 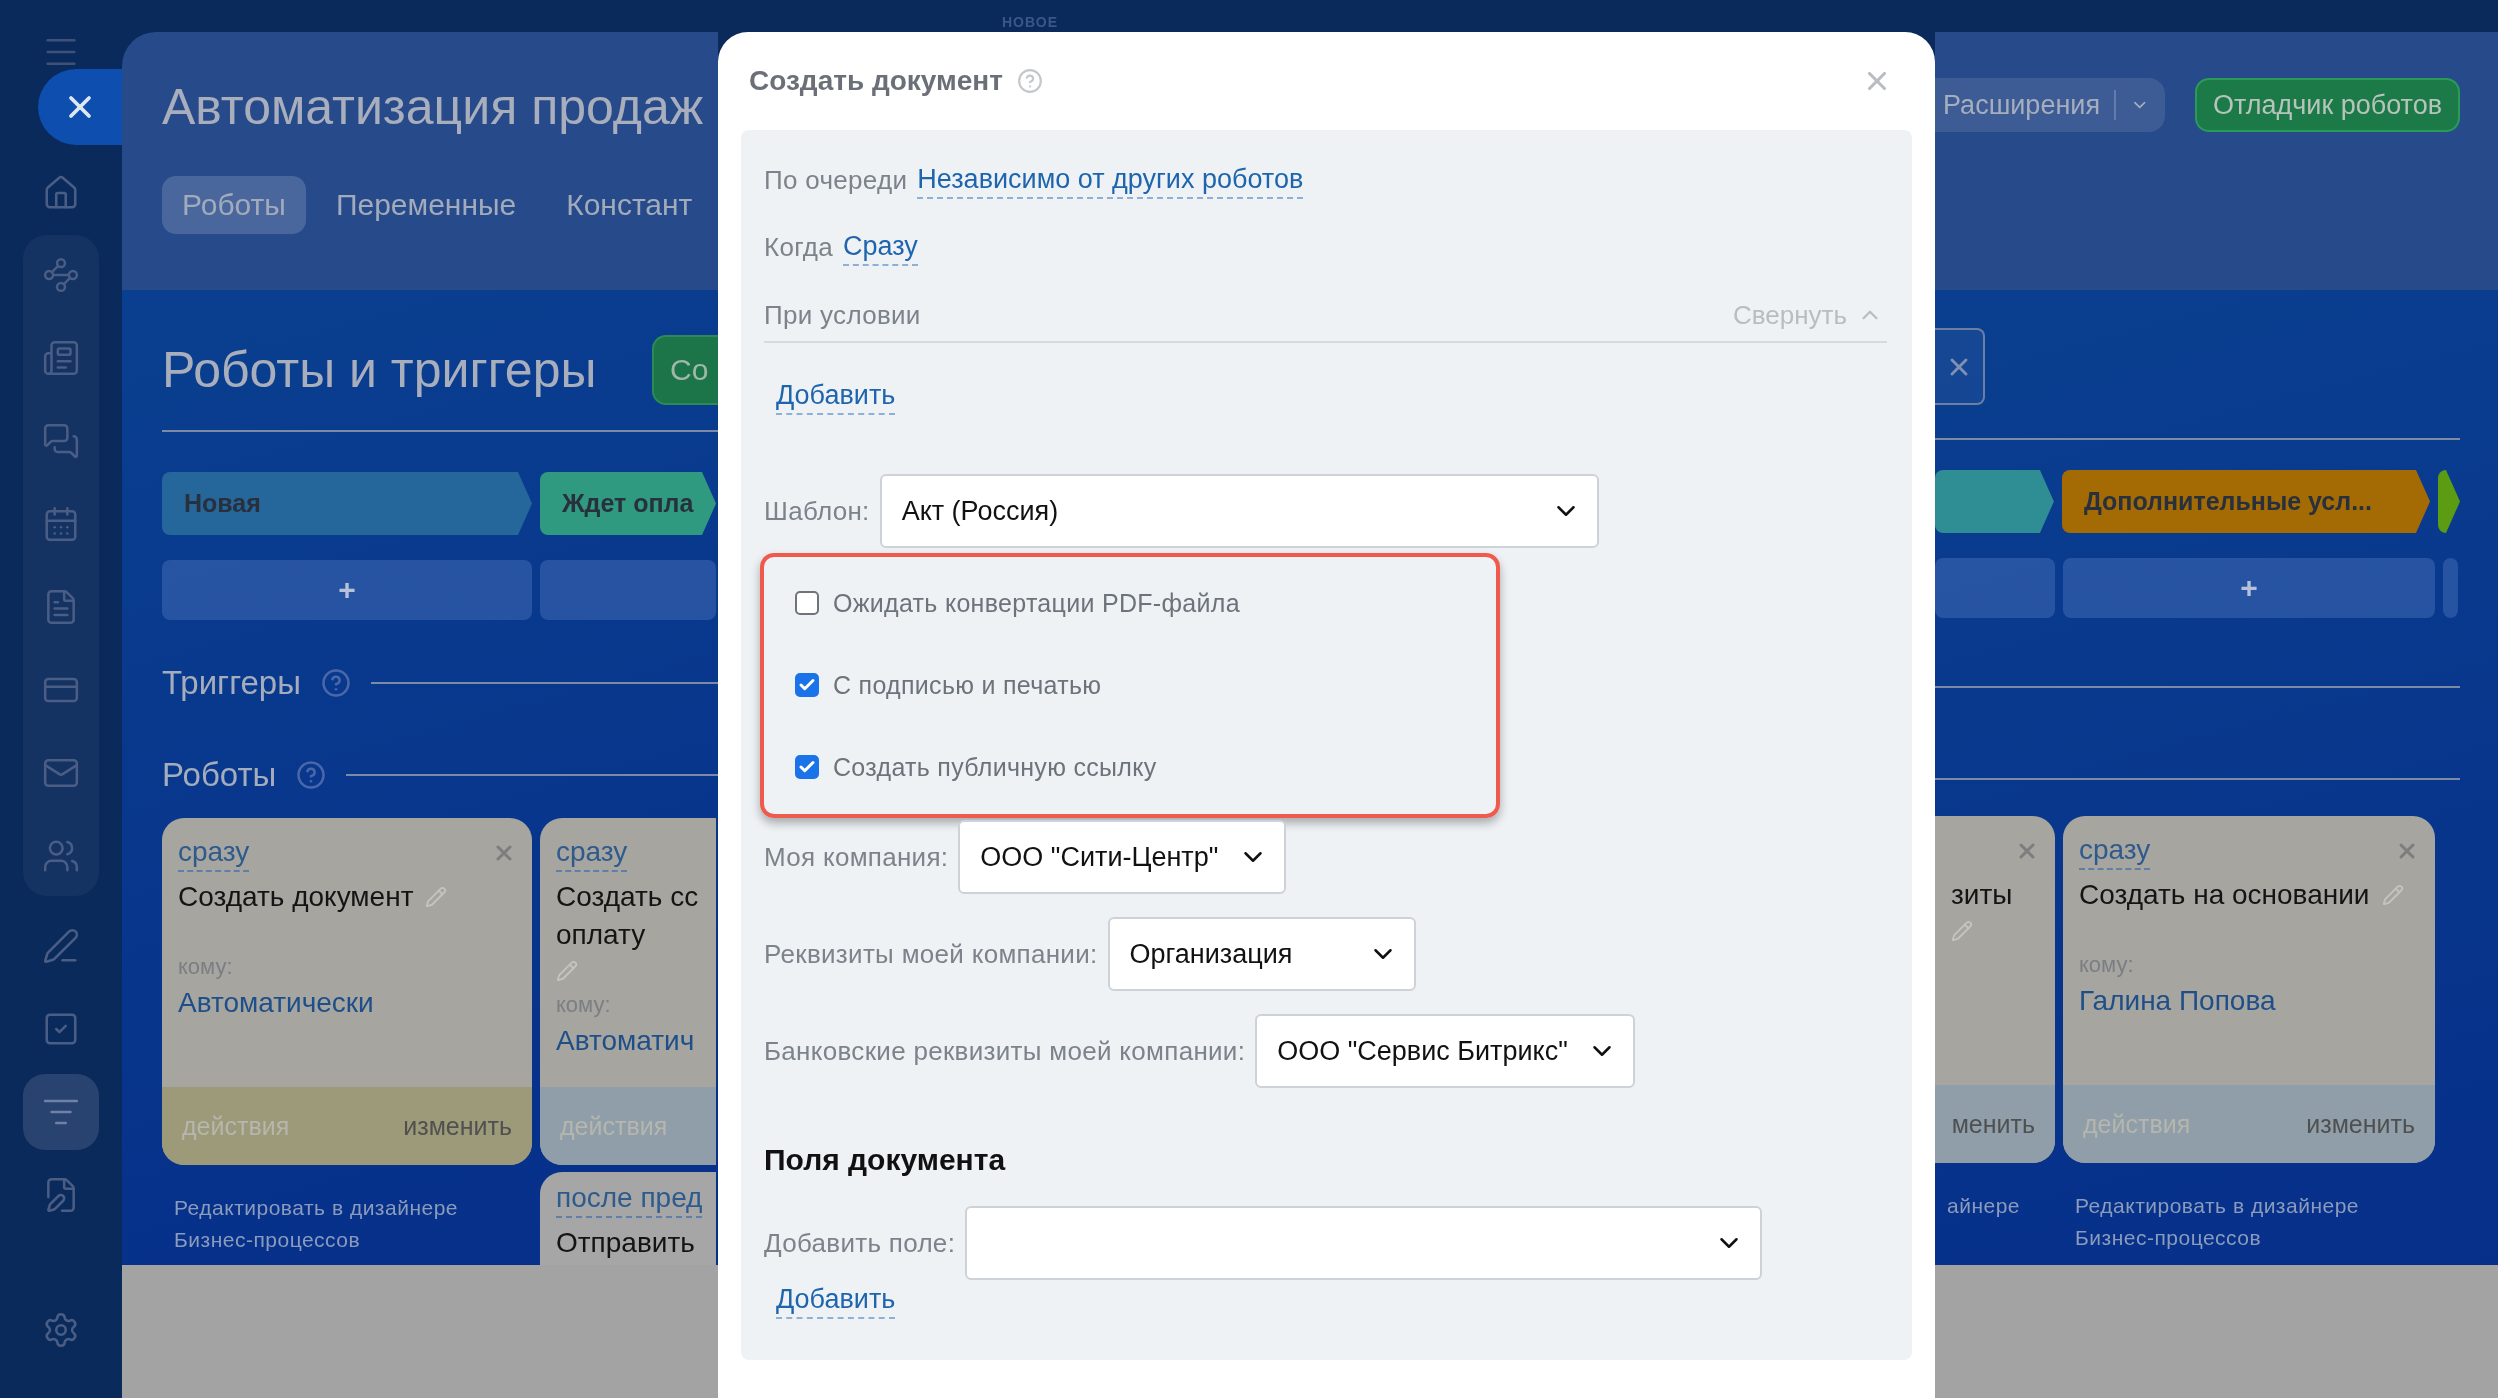 I want to click on field-label: Когда, so click(x=799, y=247).